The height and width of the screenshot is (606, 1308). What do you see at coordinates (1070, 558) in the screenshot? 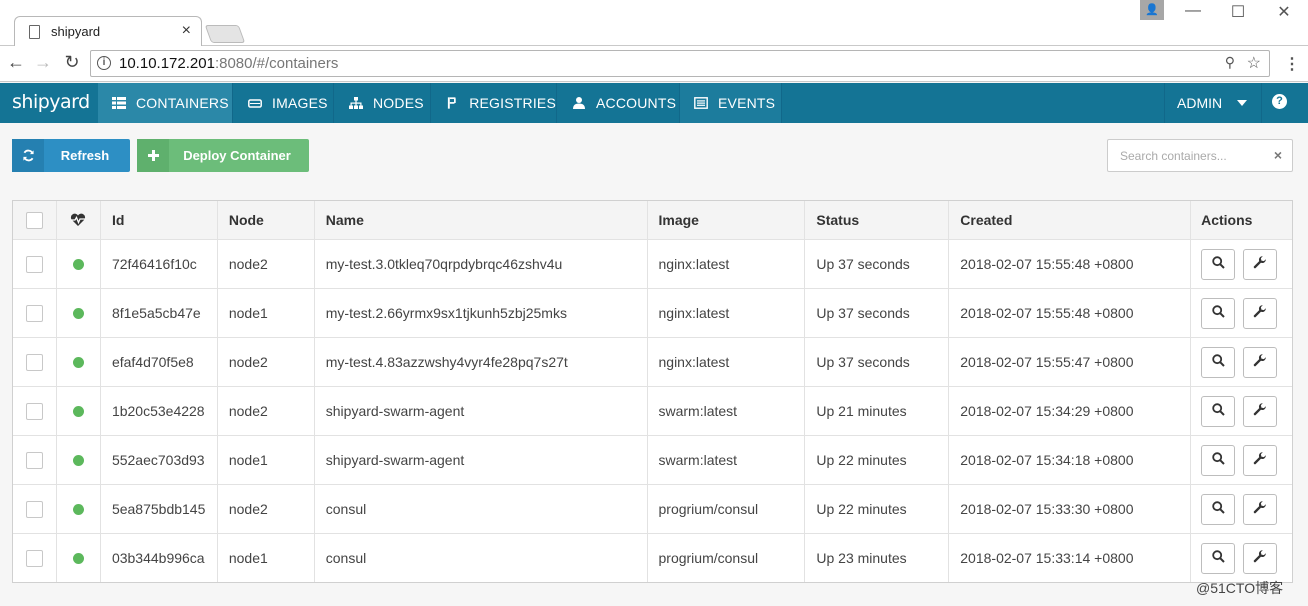
I see `container-created: 2018-02-07 15:33:14 +0800` at bounding box center [1070, 558].